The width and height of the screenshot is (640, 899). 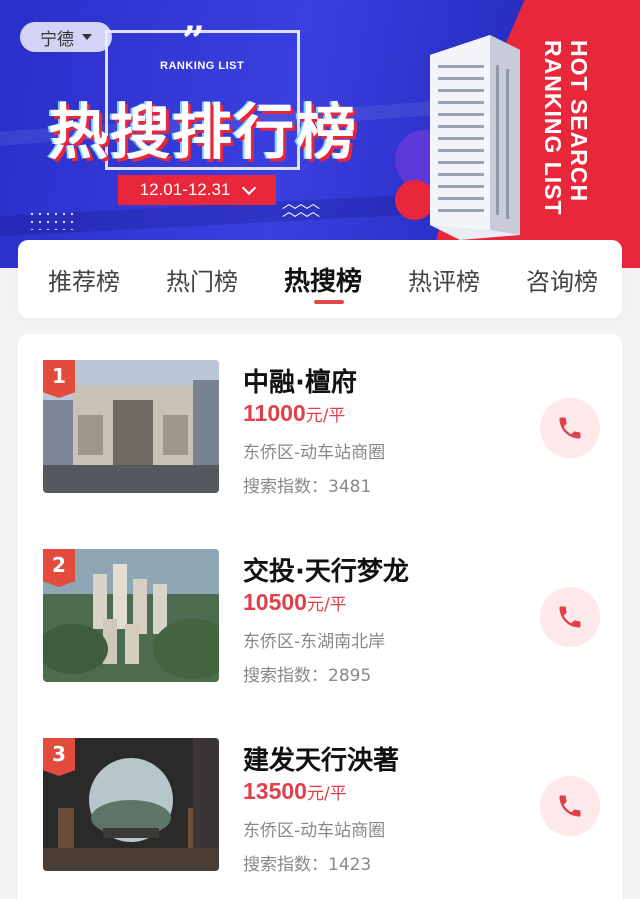 I want to click on city-selector: 宁德, so click(x=66, y=37).